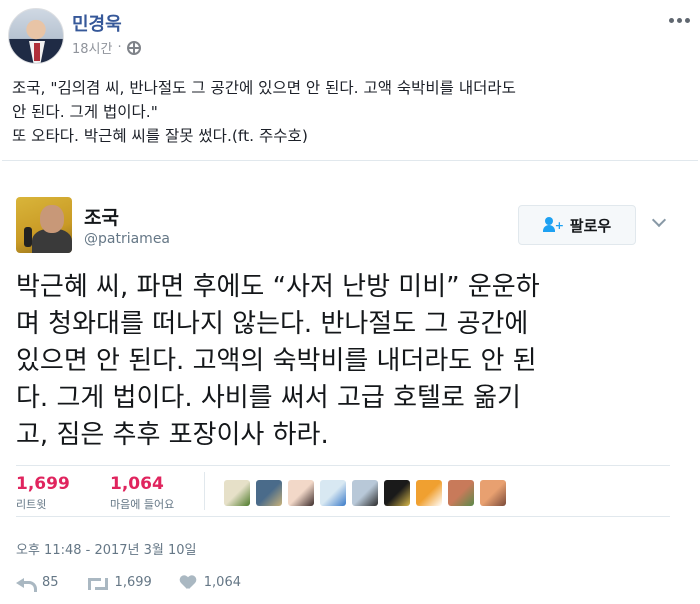 This screenshot has width=700, height=604. I want to click on chevron-down-icon, so click(659, 220).